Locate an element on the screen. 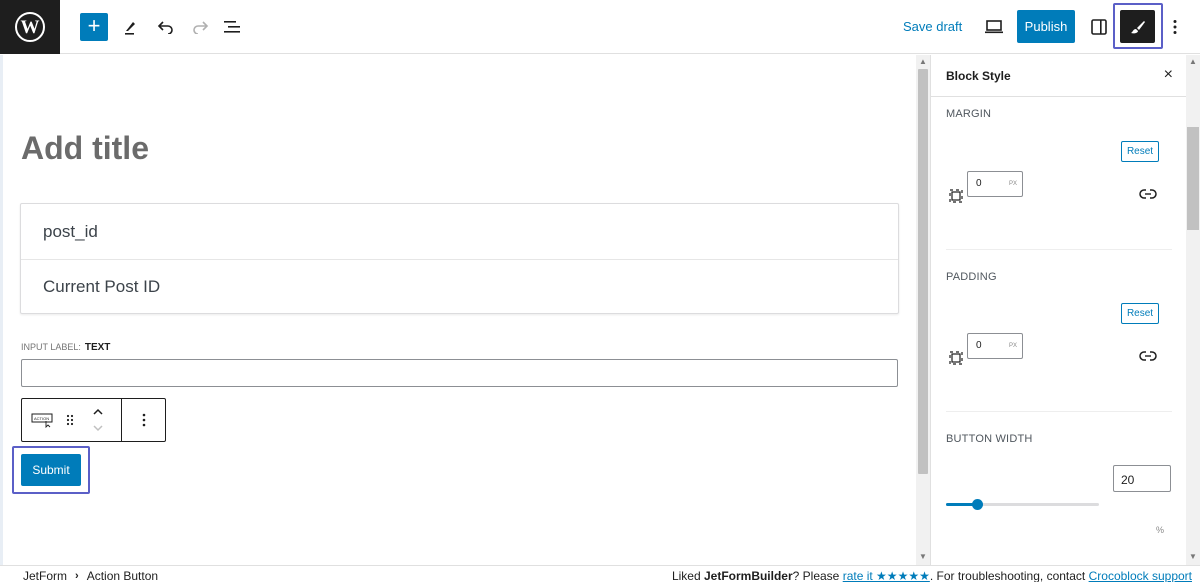 The width and height of the screenshot is (1200, 582). button-width-unit: % is located at coordinates (1160, 530).